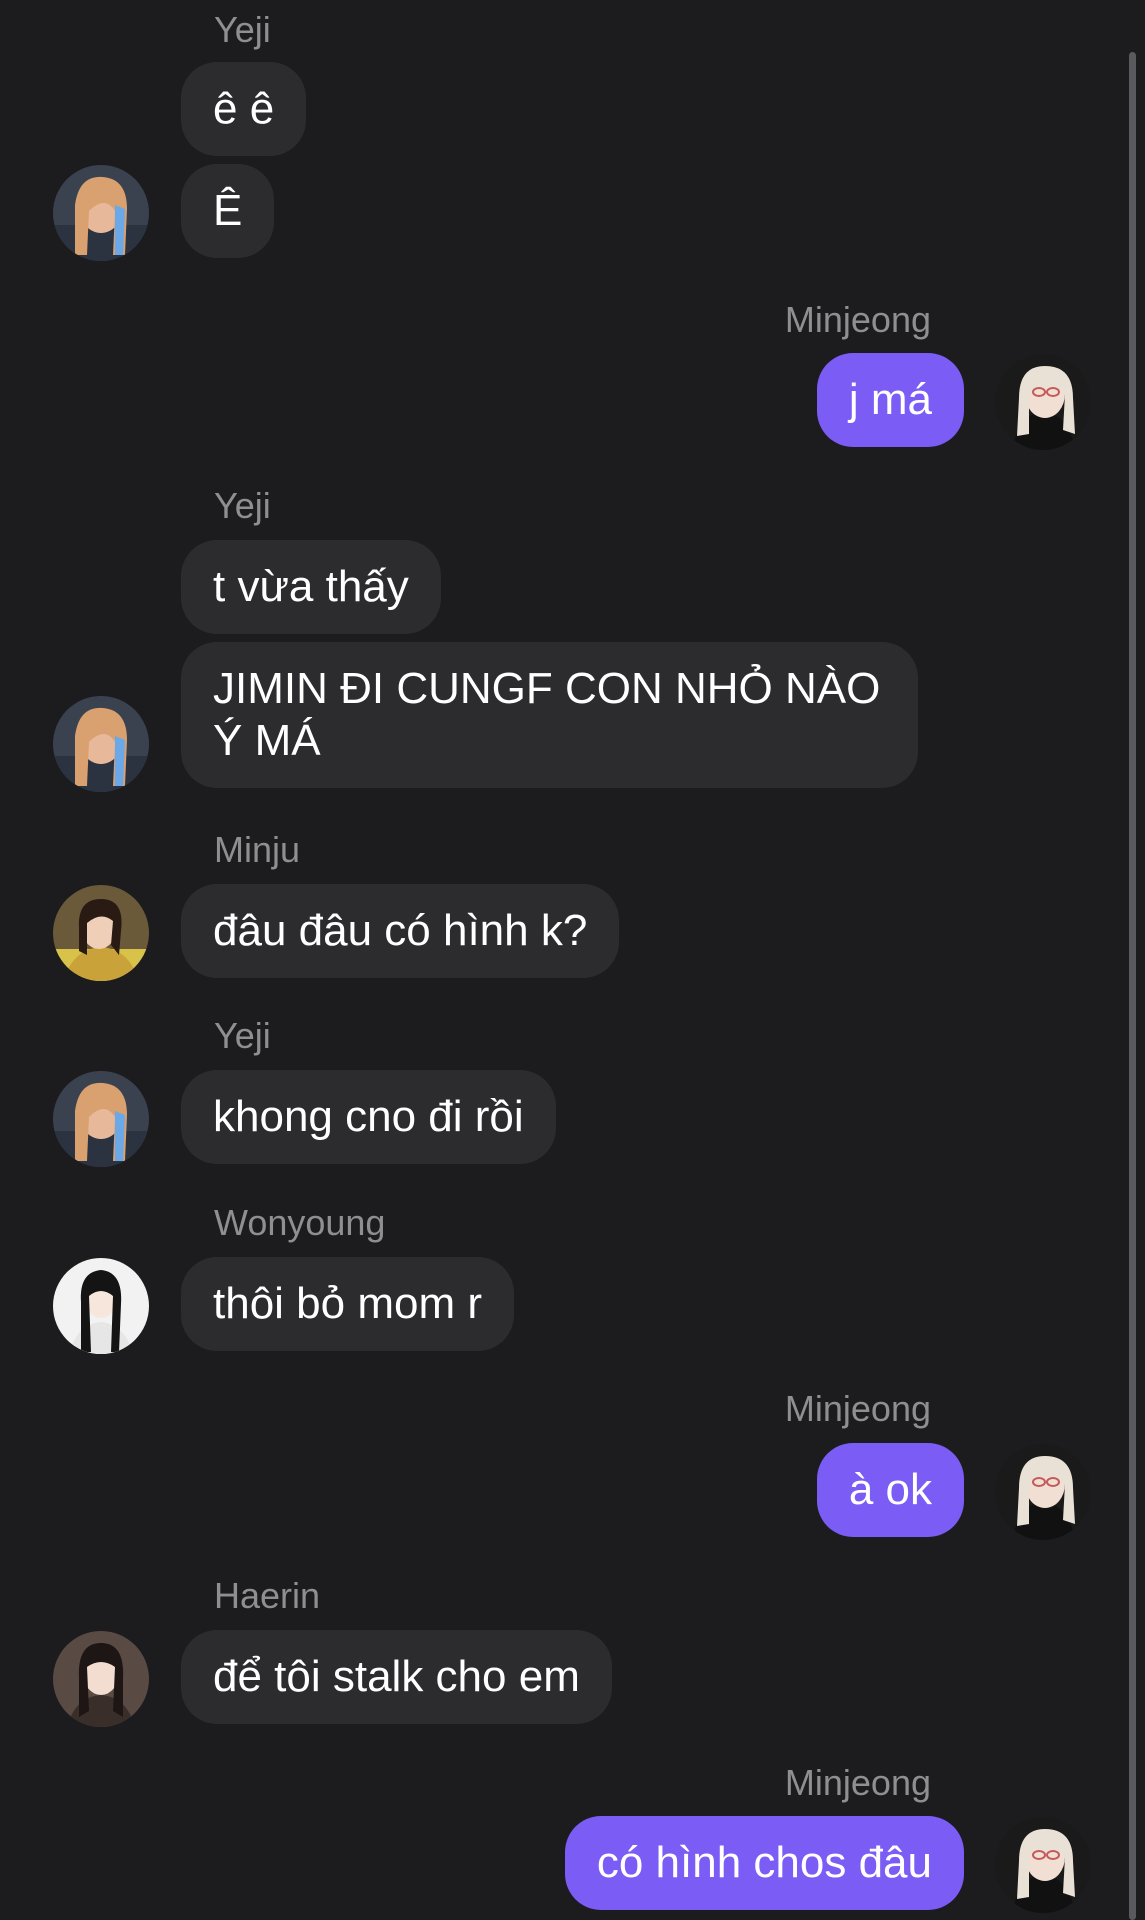 This screenshot has width=1145, height=1920. What do you see at coordinates (101, 1306) in the screenshot?
I see `avatar-wonyoung` at bounding box center [101, 1306].